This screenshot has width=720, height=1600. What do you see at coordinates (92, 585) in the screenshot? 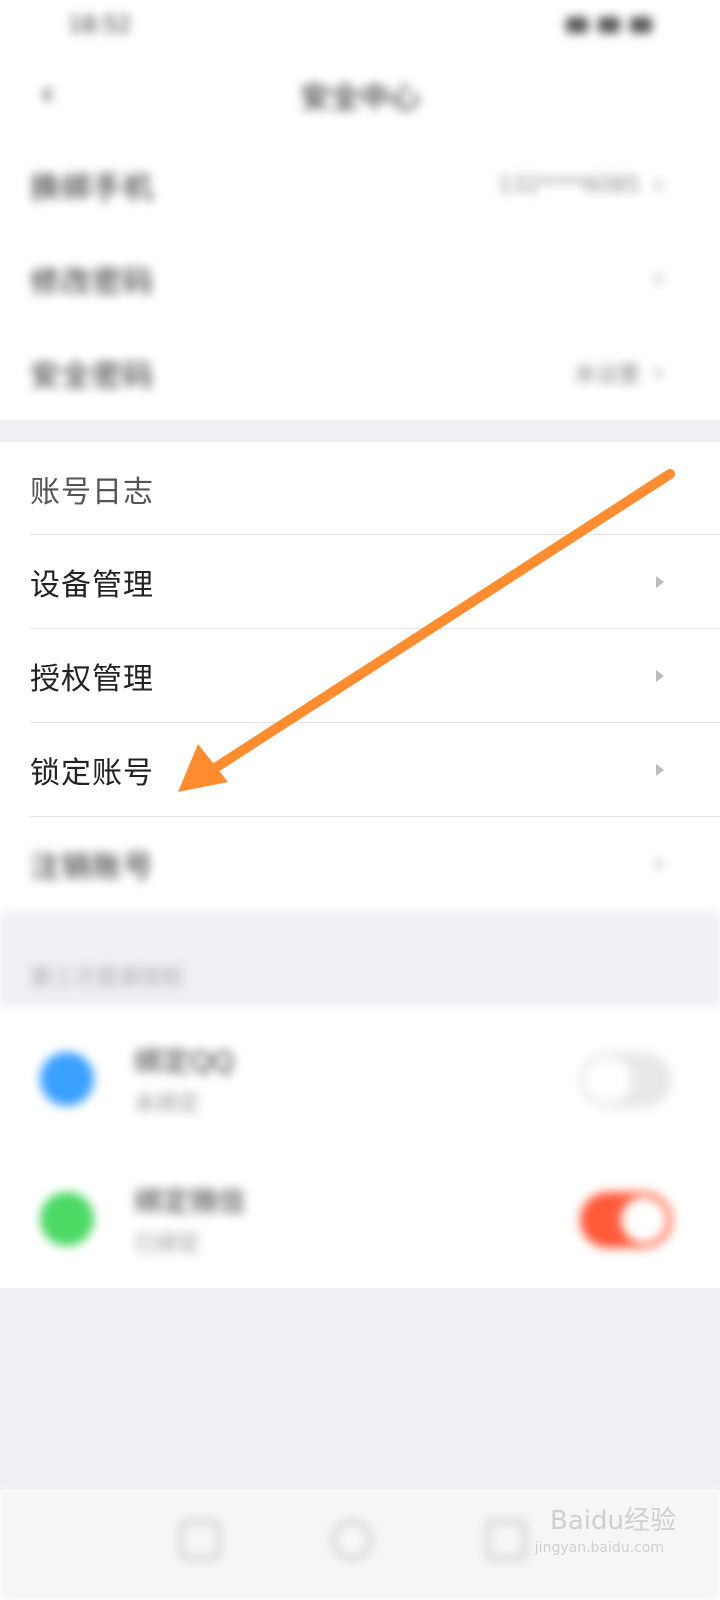
I see `row-label: 设备管理` at bounding box center [92, 585].